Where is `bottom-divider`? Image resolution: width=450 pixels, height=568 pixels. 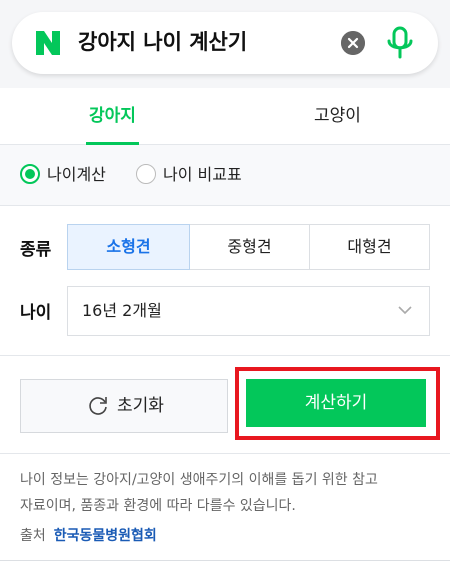
bottom-divider is located at coordinates (225, 560).